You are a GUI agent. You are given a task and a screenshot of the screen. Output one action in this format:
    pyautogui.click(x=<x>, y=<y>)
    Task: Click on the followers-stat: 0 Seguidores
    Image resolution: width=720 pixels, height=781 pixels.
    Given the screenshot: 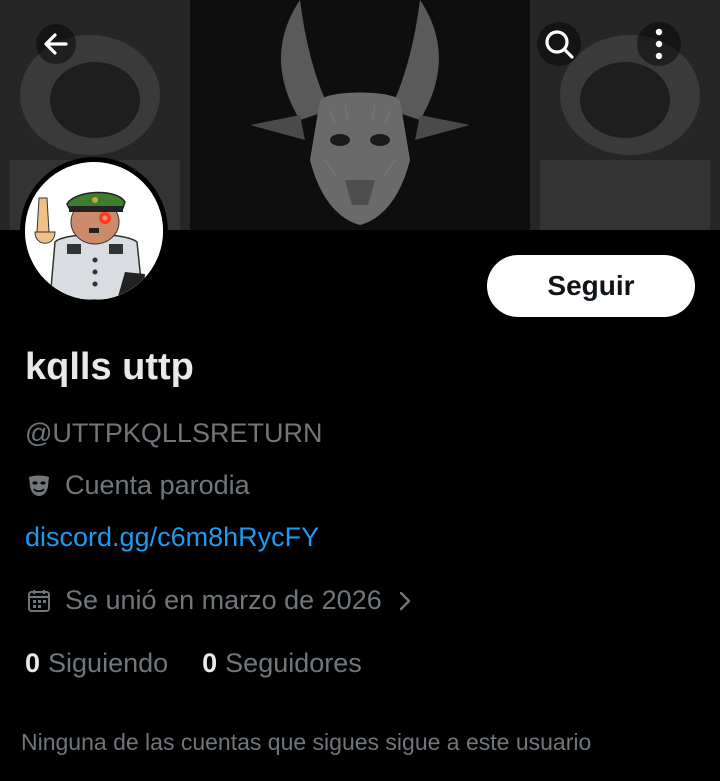 What is the action you would take?
    pyautogui.click(x=282, y=663)
    